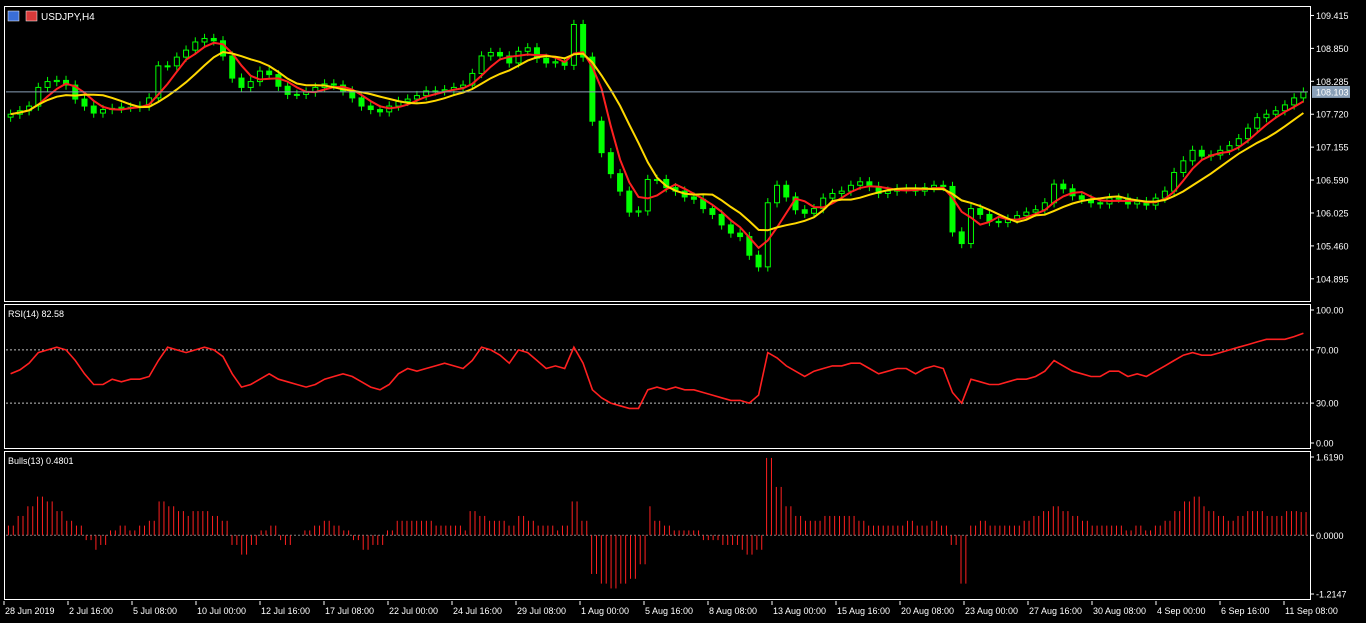 The image size is (1366, 623). I want to click on chart-header: USDJPY,H4, so click(51, 16).